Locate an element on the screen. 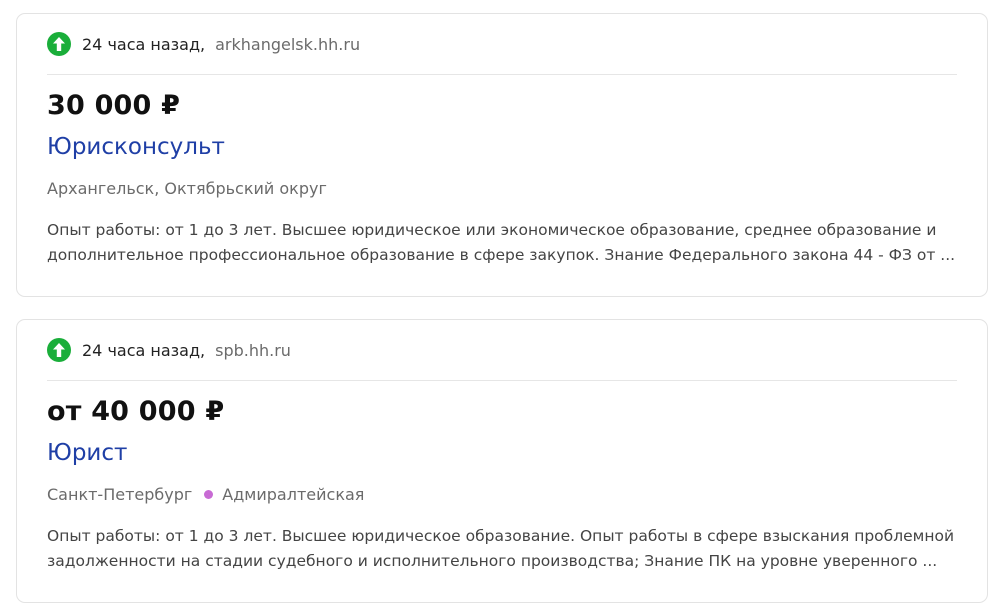 The height and width of the screenshot is (616, 990). salary: от 40 000 ₽ is located at coordinates (136, 411).